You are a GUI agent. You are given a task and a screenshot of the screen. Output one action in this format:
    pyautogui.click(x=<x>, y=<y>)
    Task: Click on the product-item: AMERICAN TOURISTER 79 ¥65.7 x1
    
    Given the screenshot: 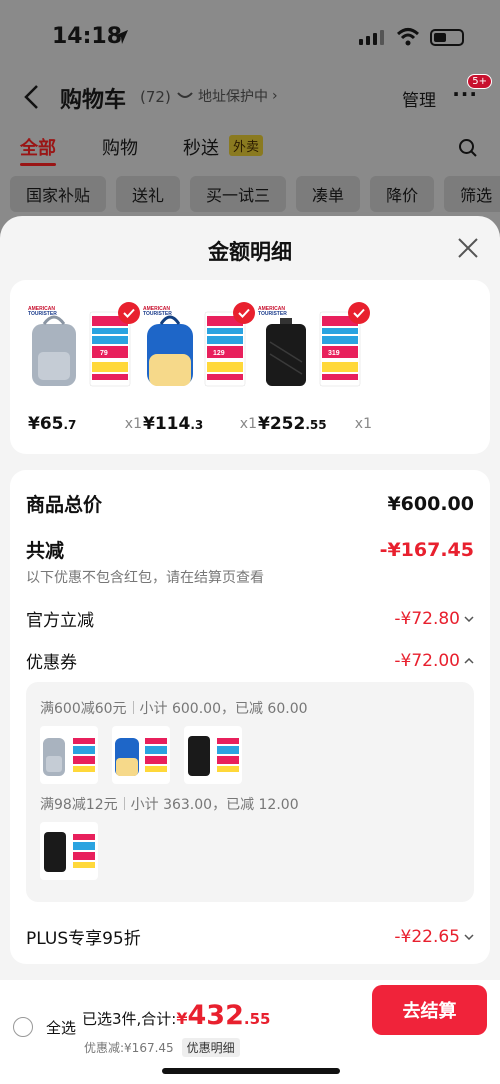 What is the action you would take?
    pyautogui.click(x=82, y=368)
    